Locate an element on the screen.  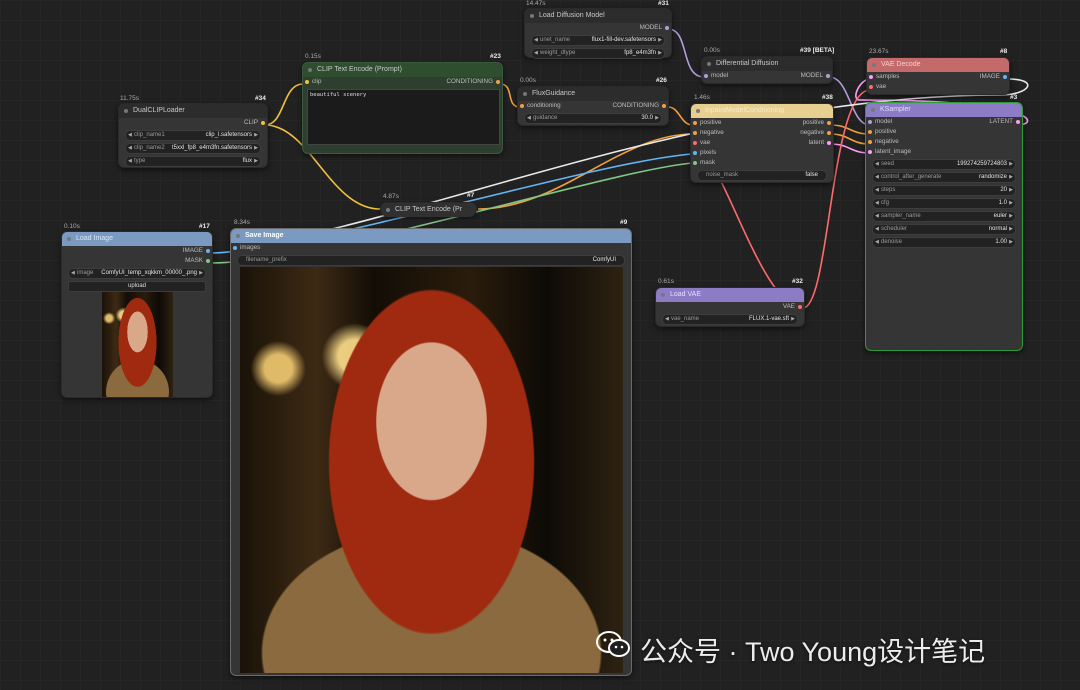
dual-clip-loader-title: DualCLIPLoader is located at coordinates (193, 111).